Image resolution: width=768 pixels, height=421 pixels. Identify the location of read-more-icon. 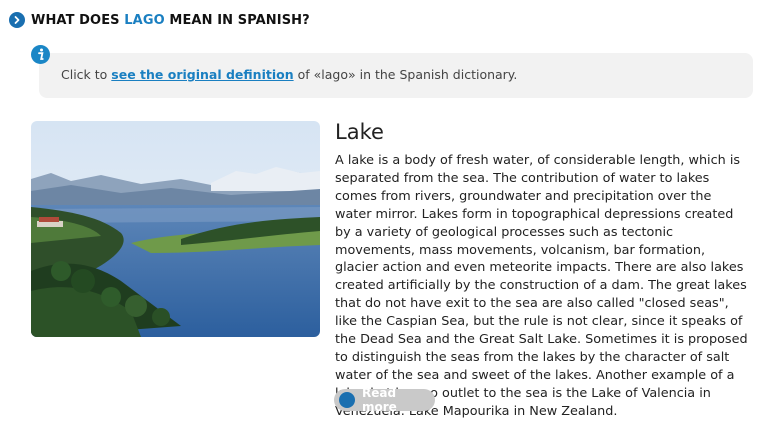
(347, 400).